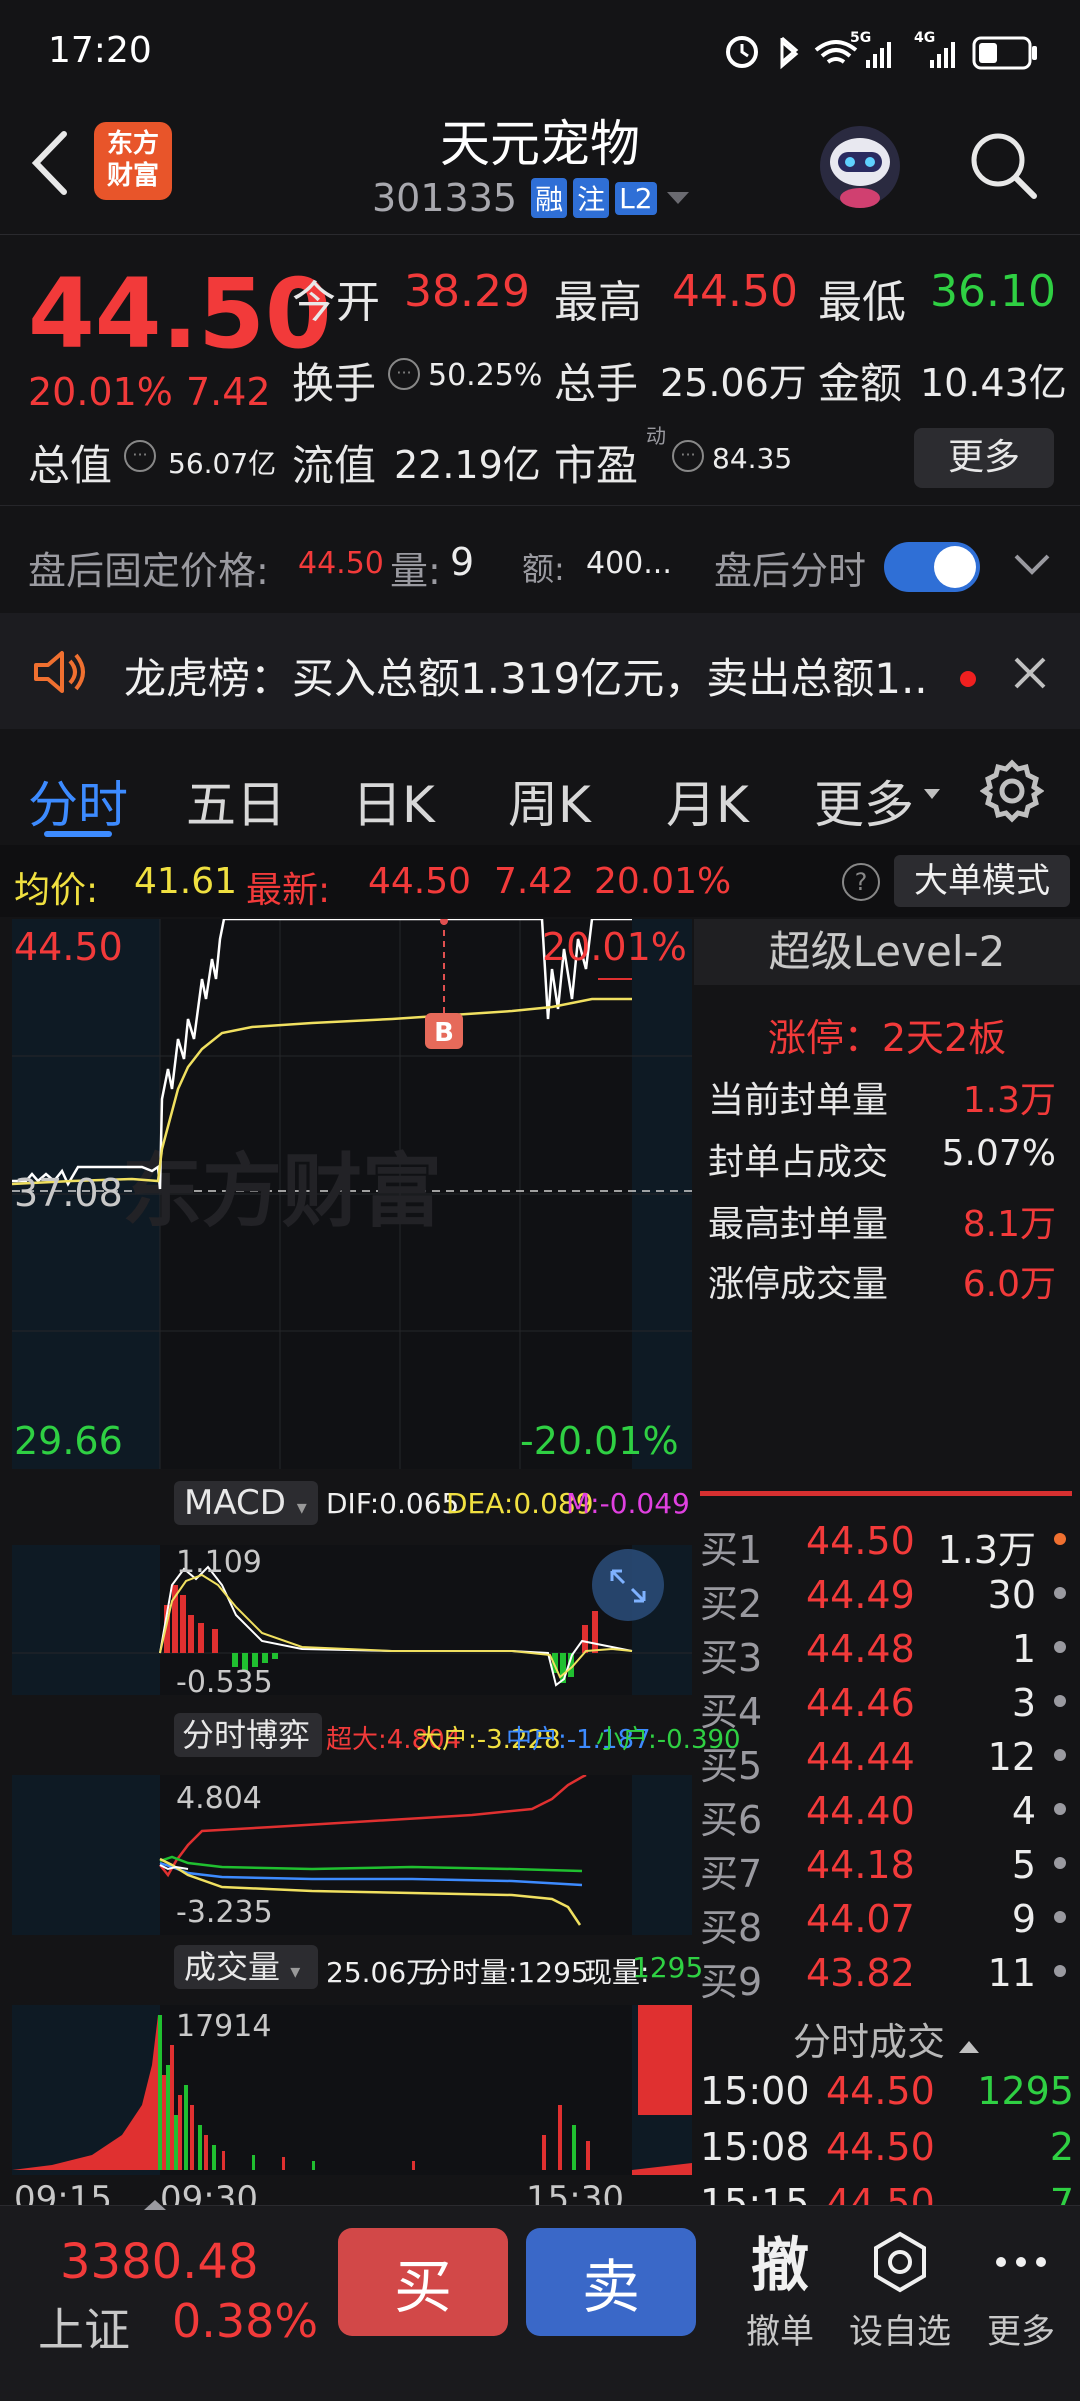  What do you see at coordinates (890, 1923) in the screenshot?
I see `bid-row: 买8 44.07 9` at bounding box center [890, 1923].